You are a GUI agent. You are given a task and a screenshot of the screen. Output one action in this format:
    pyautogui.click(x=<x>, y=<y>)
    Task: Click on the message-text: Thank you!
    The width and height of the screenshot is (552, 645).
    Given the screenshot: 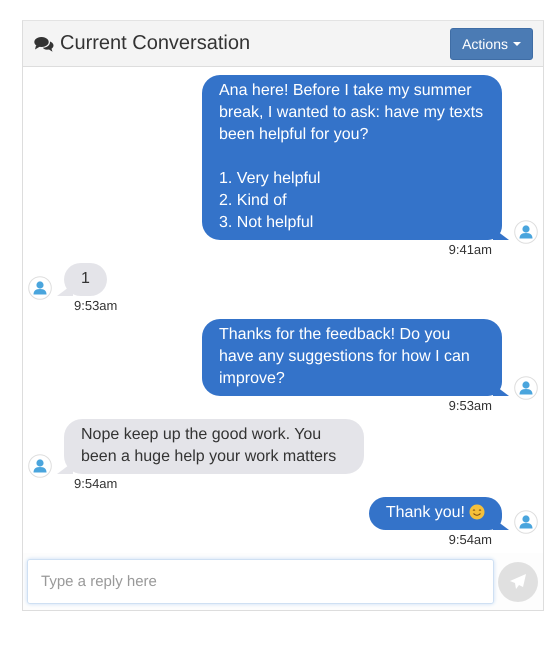 What is the action you would take?
    pyautogui.click(x=435, y=513)
    